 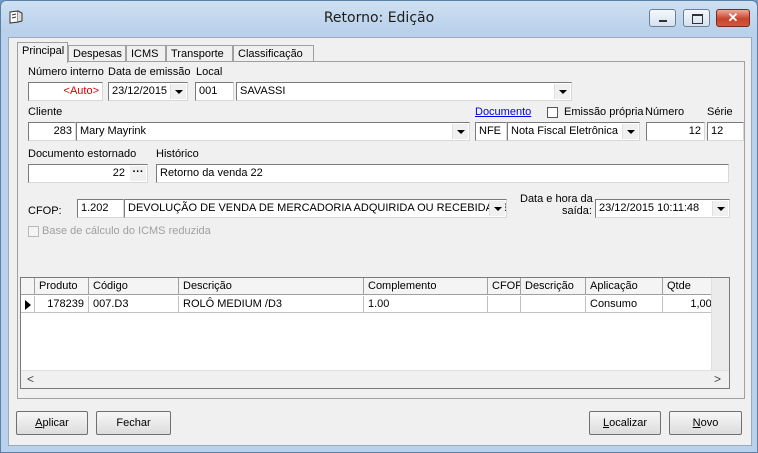 What do you see at coordinates (624, 304) in the screenshot?
I see `table-row-aplicacao: Consumo` at bounding box center [624, 304].